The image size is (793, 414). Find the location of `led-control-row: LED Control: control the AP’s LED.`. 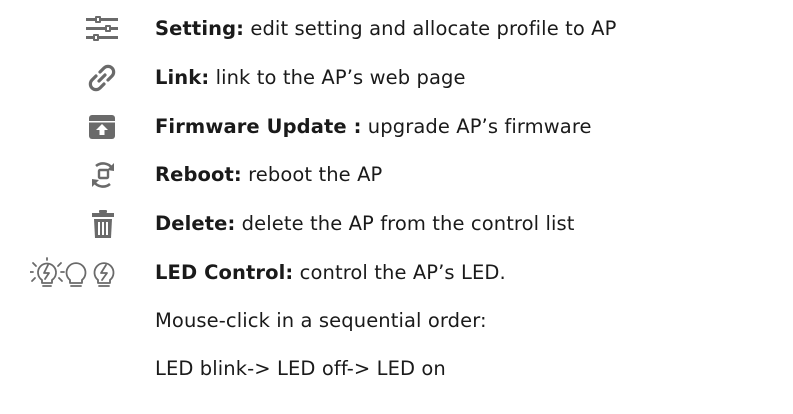

led-control-row: LED Control: control the AP’s LED. is located at coordinates (396, 273).